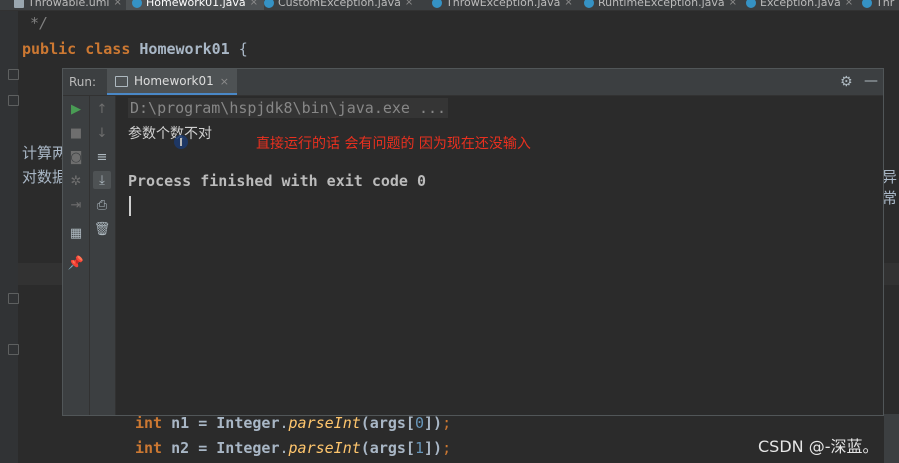 The height and width of the screenshot is (463, 899). I want to click on tab-throw-exception: ThrowException.java ×, so click(502, 5).